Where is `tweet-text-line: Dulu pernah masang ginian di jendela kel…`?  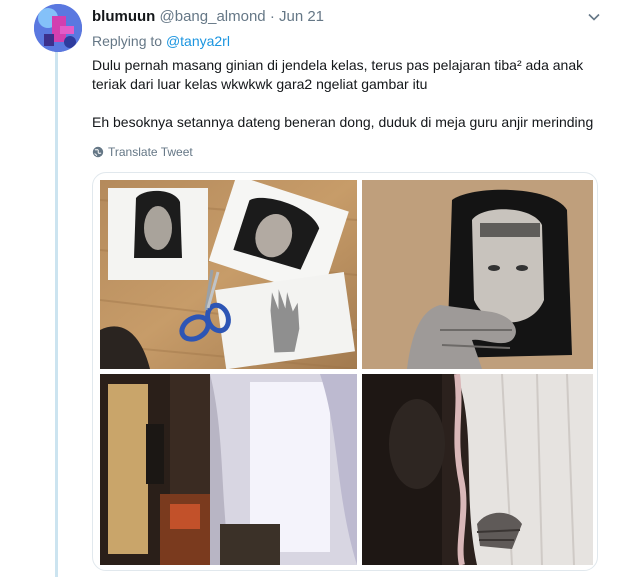
tweet-text-line: Dulu pernah masang ginian di jendela kel… is located at coordinates (338, 65).